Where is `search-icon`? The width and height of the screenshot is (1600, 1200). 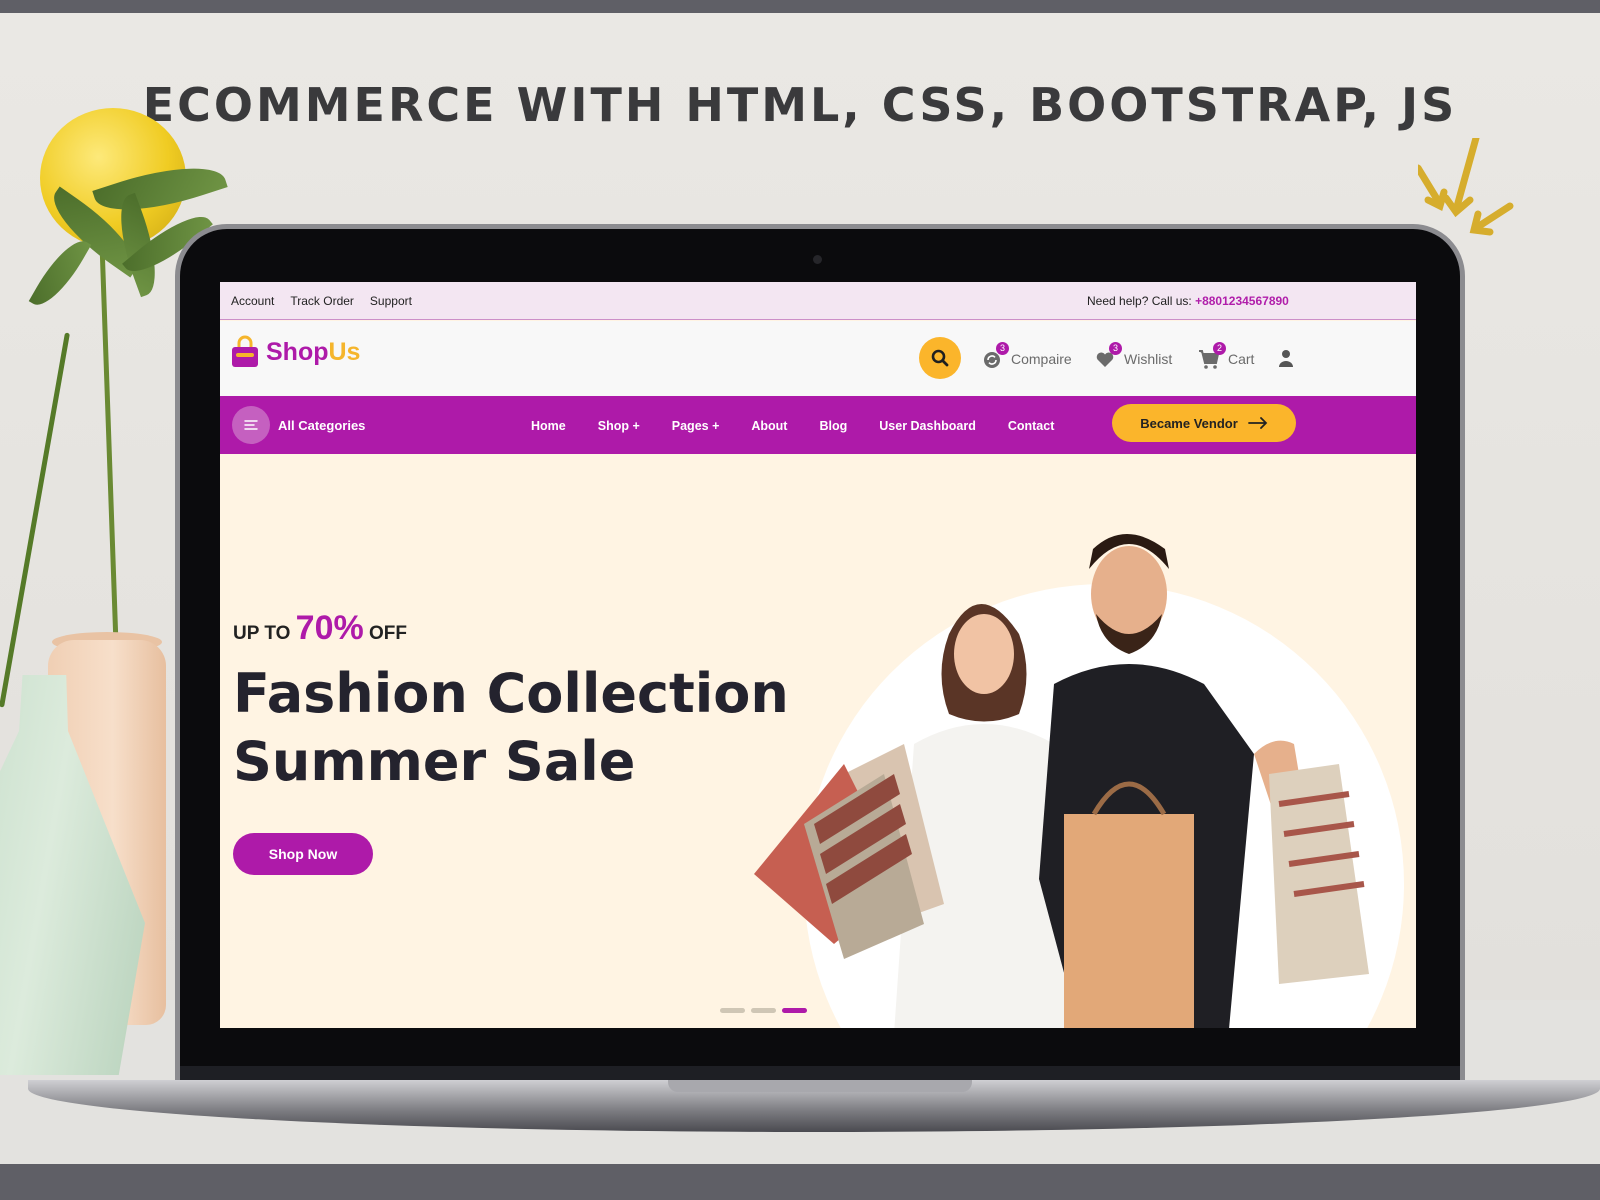 search-icon is located at coordinates (940, 358).